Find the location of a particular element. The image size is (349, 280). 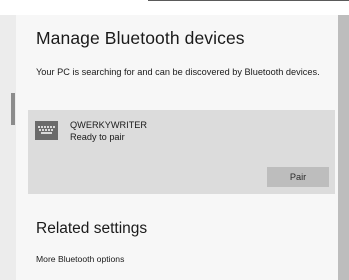

window-top-bar is located at coordinates (174, 7).